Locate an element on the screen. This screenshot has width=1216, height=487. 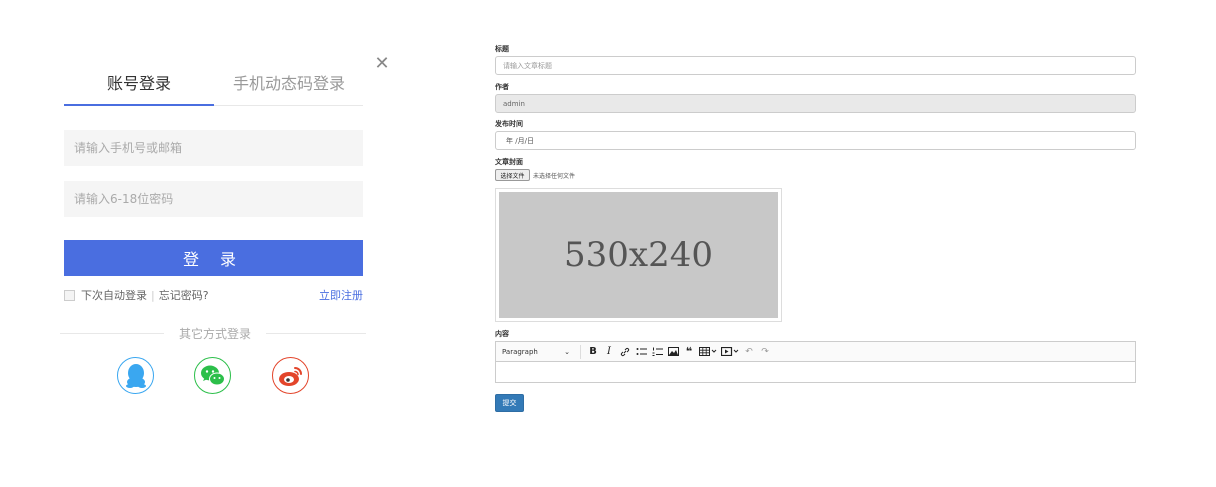
title-label: 标题 is located at coordinates (502, 49).